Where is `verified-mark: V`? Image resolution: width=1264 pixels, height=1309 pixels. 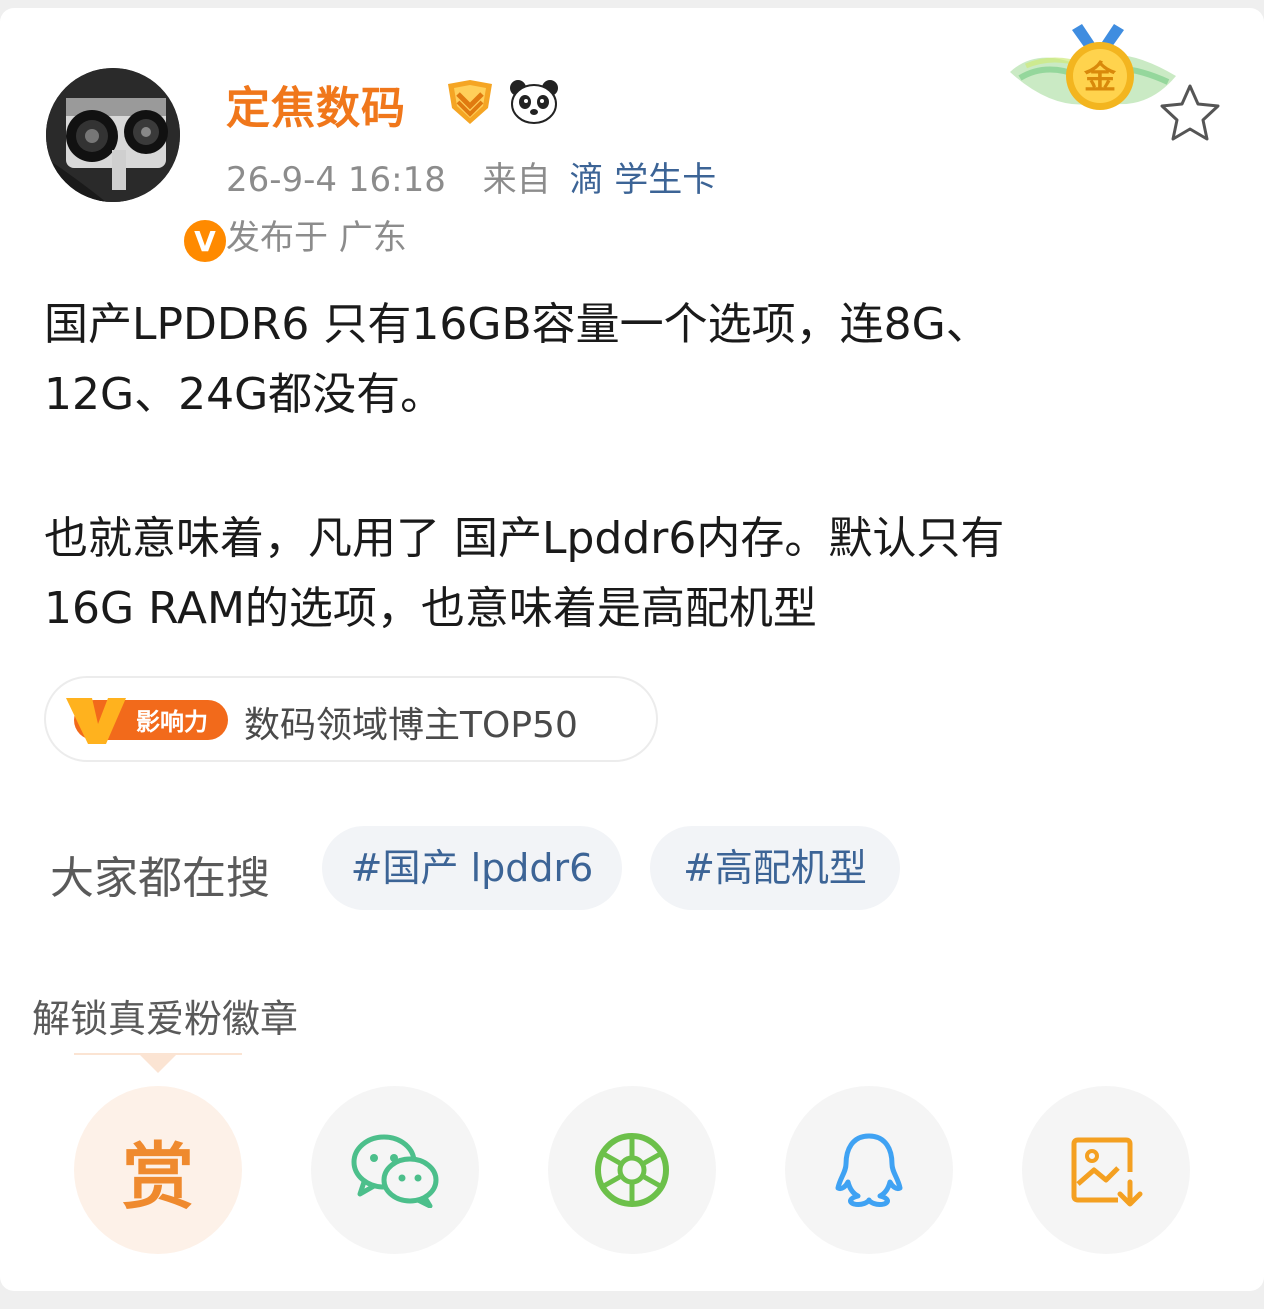 verified-mark: V is located at coordinates (205, 241).